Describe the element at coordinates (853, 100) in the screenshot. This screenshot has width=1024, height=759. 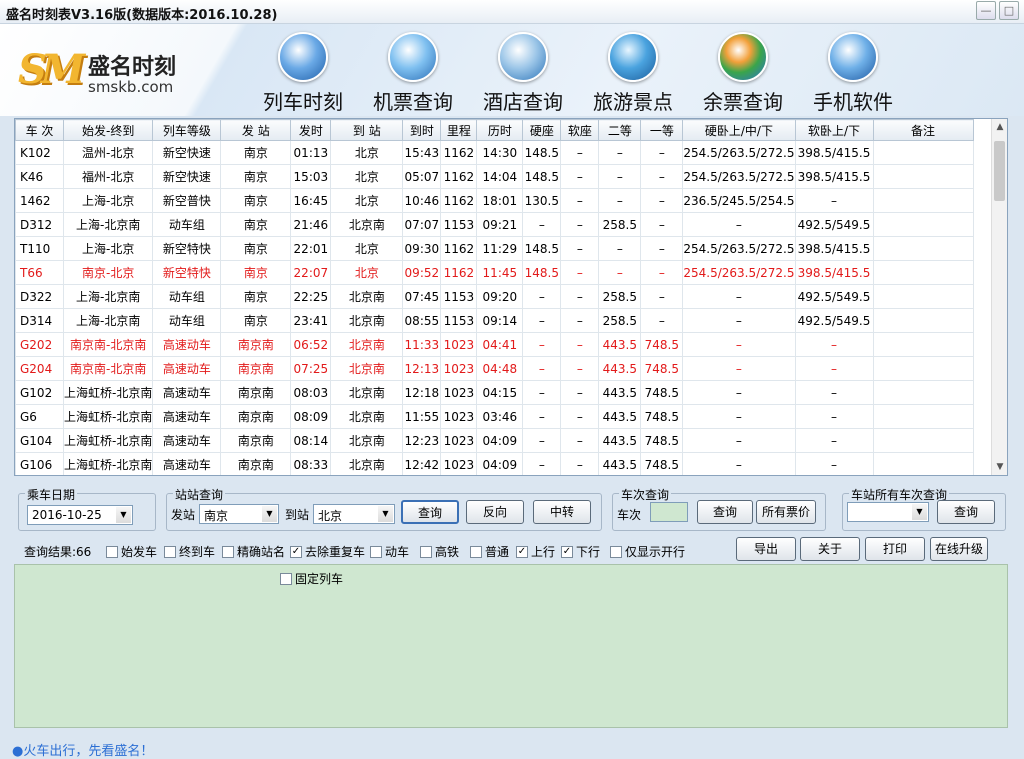
I see `nav-label: 手机软件` at that location.